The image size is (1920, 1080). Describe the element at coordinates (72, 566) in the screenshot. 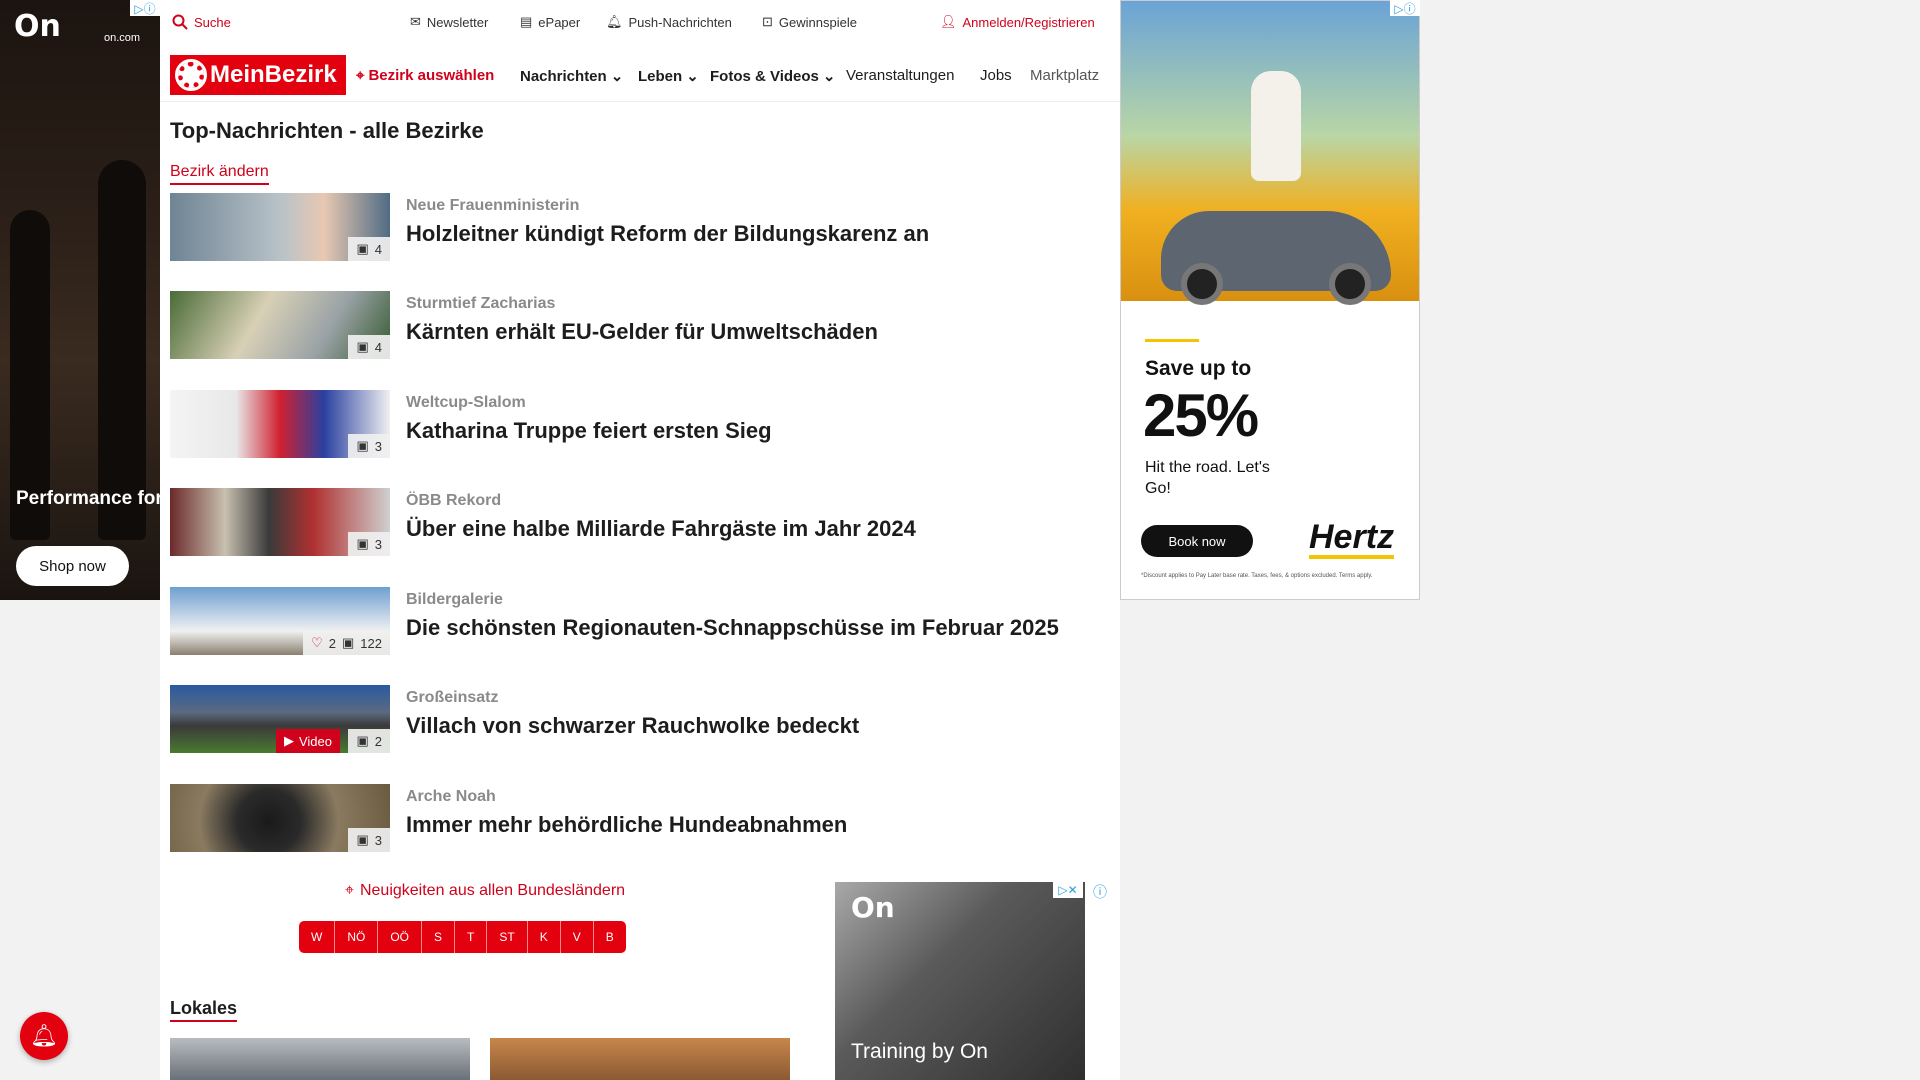

I see `shop-now-button: Shop now` at that location.